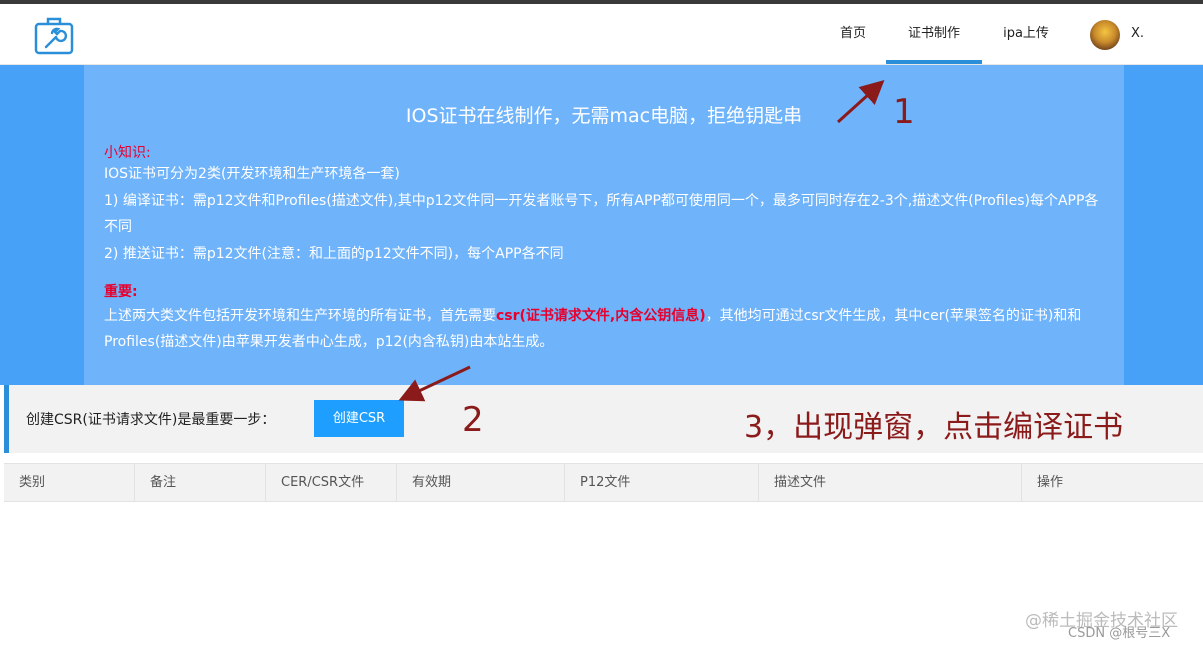 This screenshot has height=647, width=1203. Describe the element at coordinates (1137, 34) in the screenshot. I see `user-name: X.` at that location.